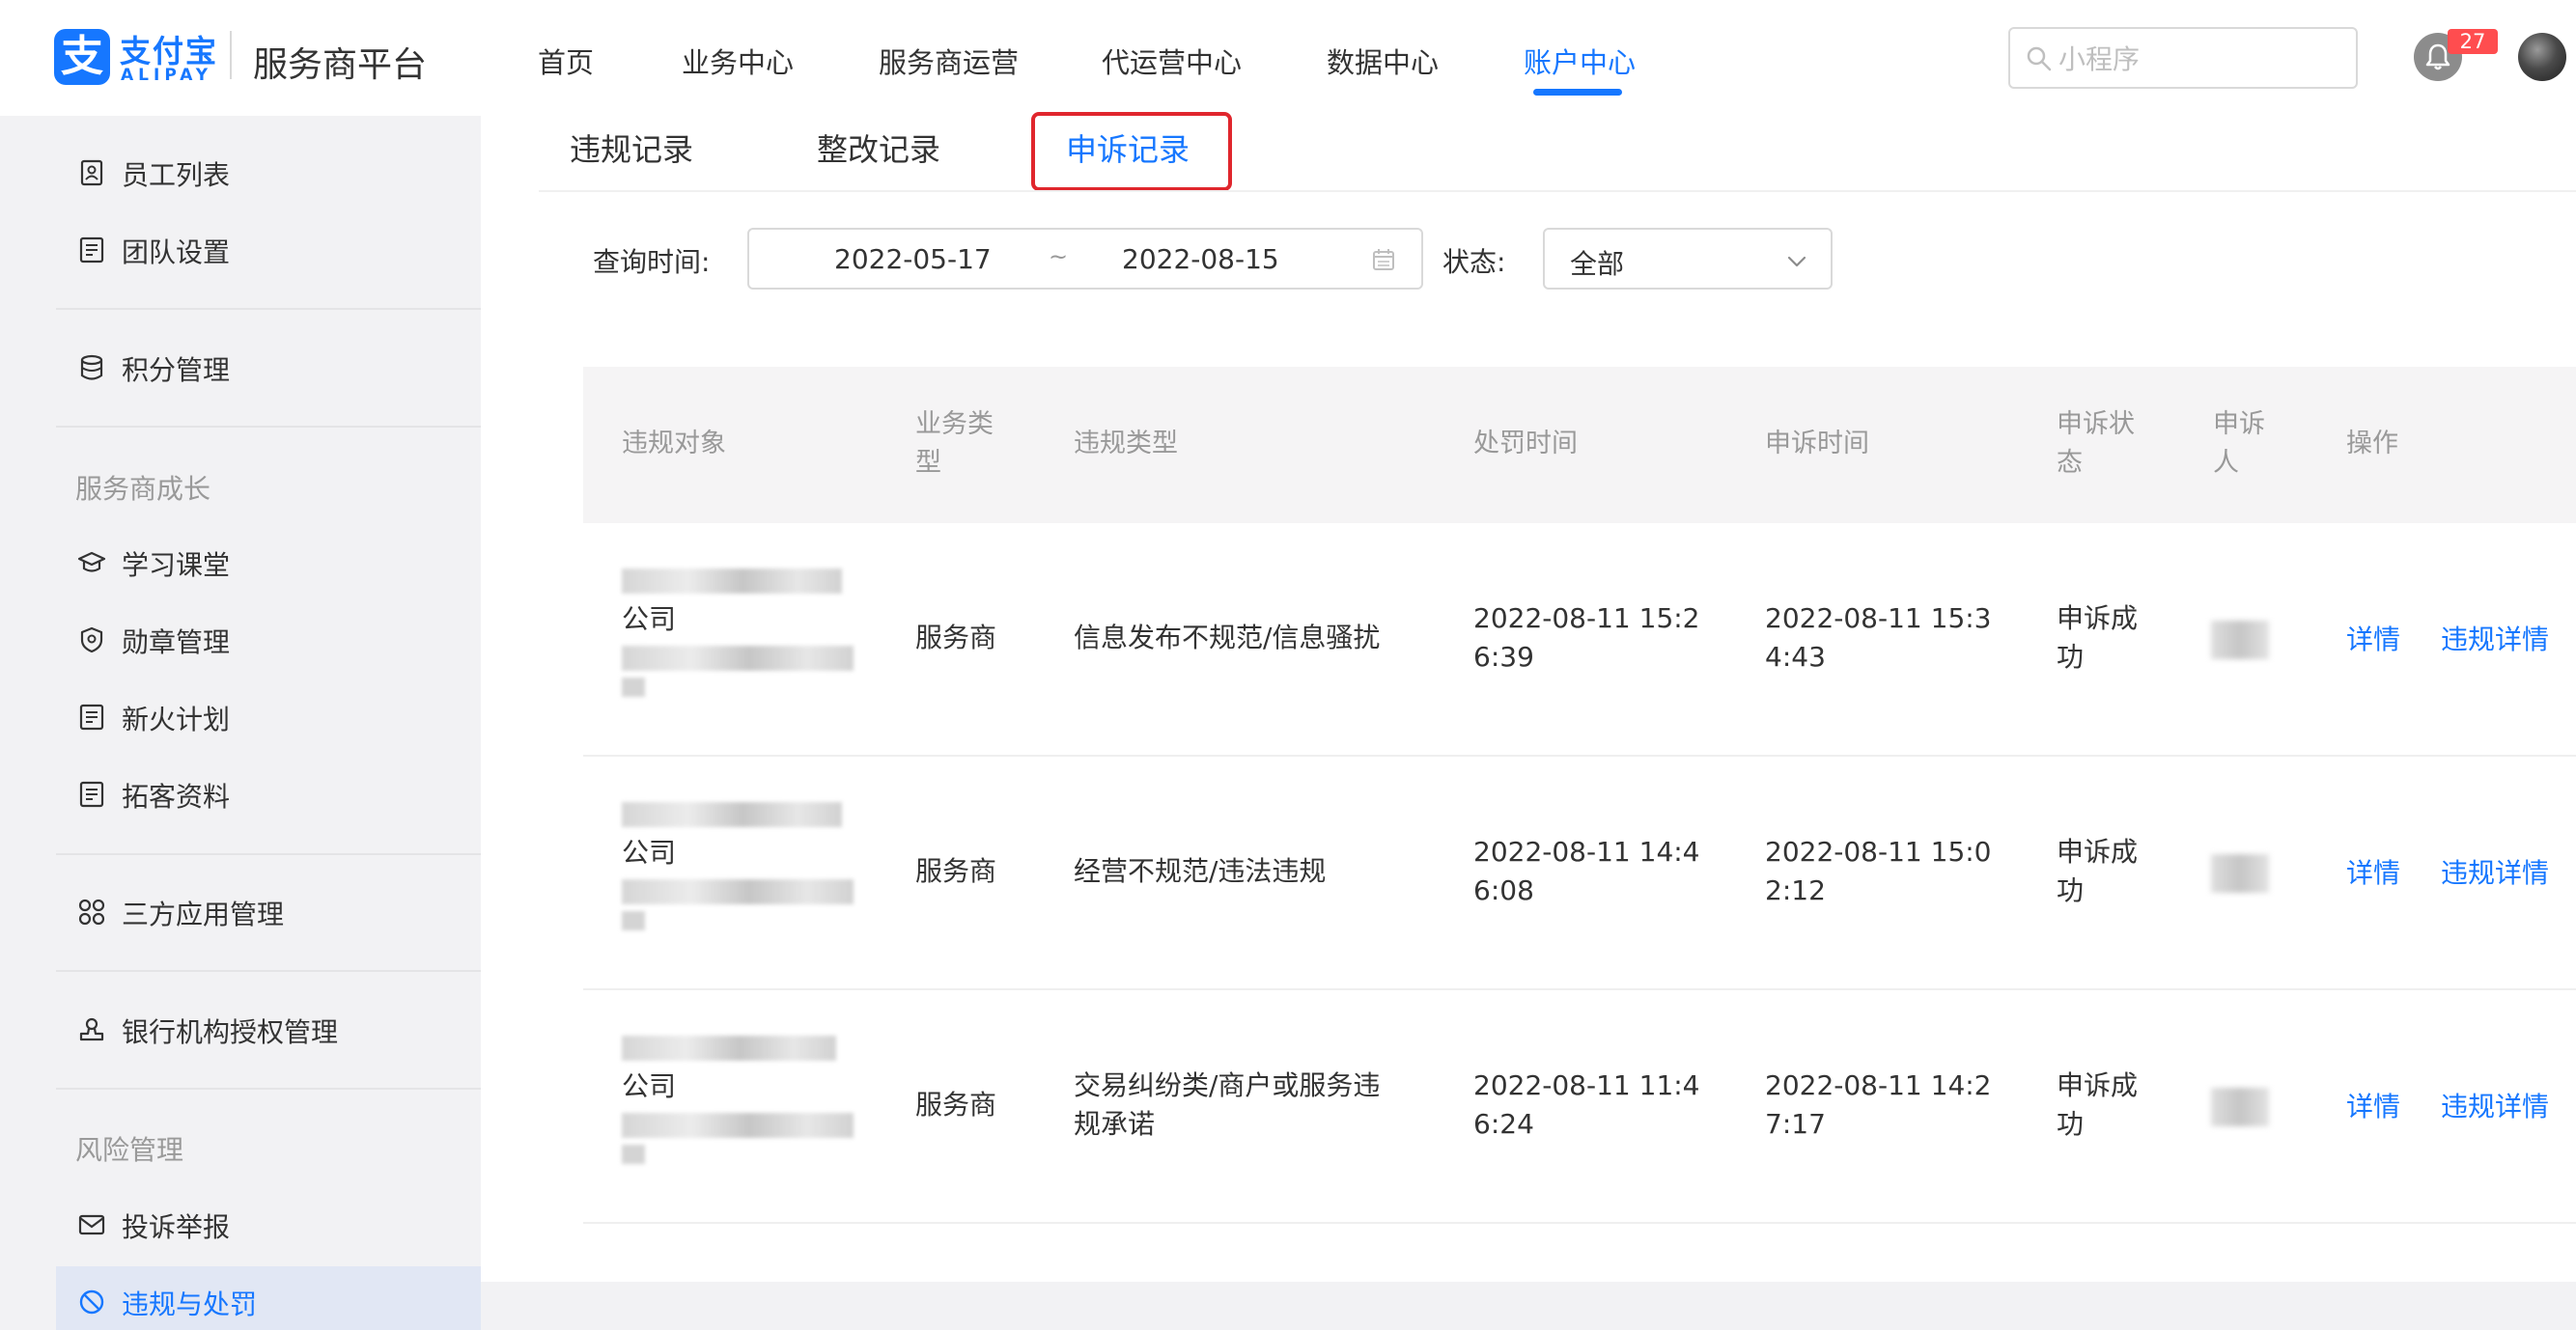  Describe the element at coordinates (92, 367) in the screenshot. I see `database-icon` at that location.